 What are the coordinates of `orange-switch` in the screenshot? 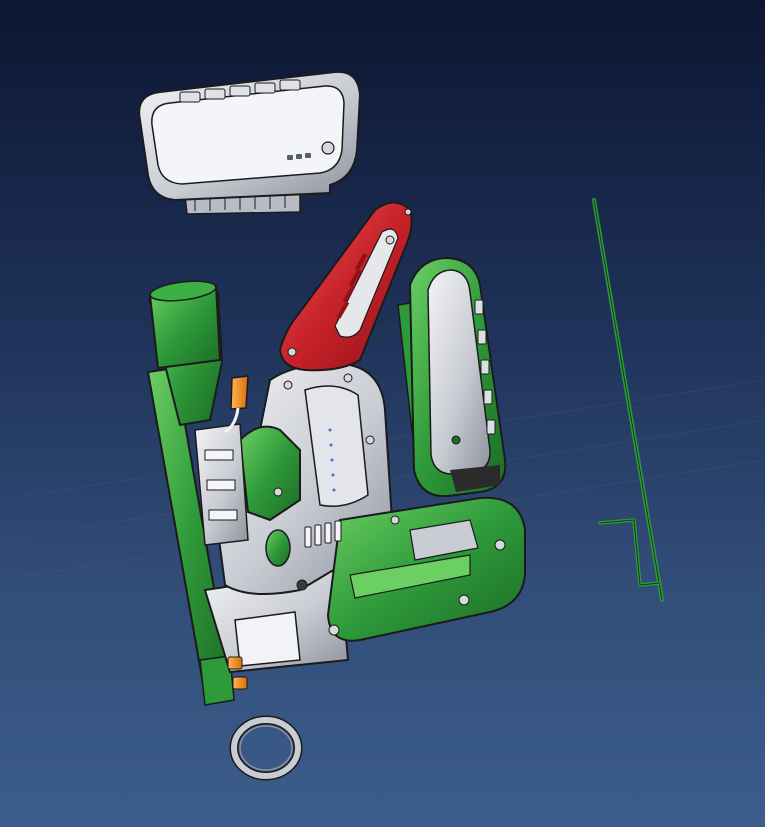 It's located at (236, 404).